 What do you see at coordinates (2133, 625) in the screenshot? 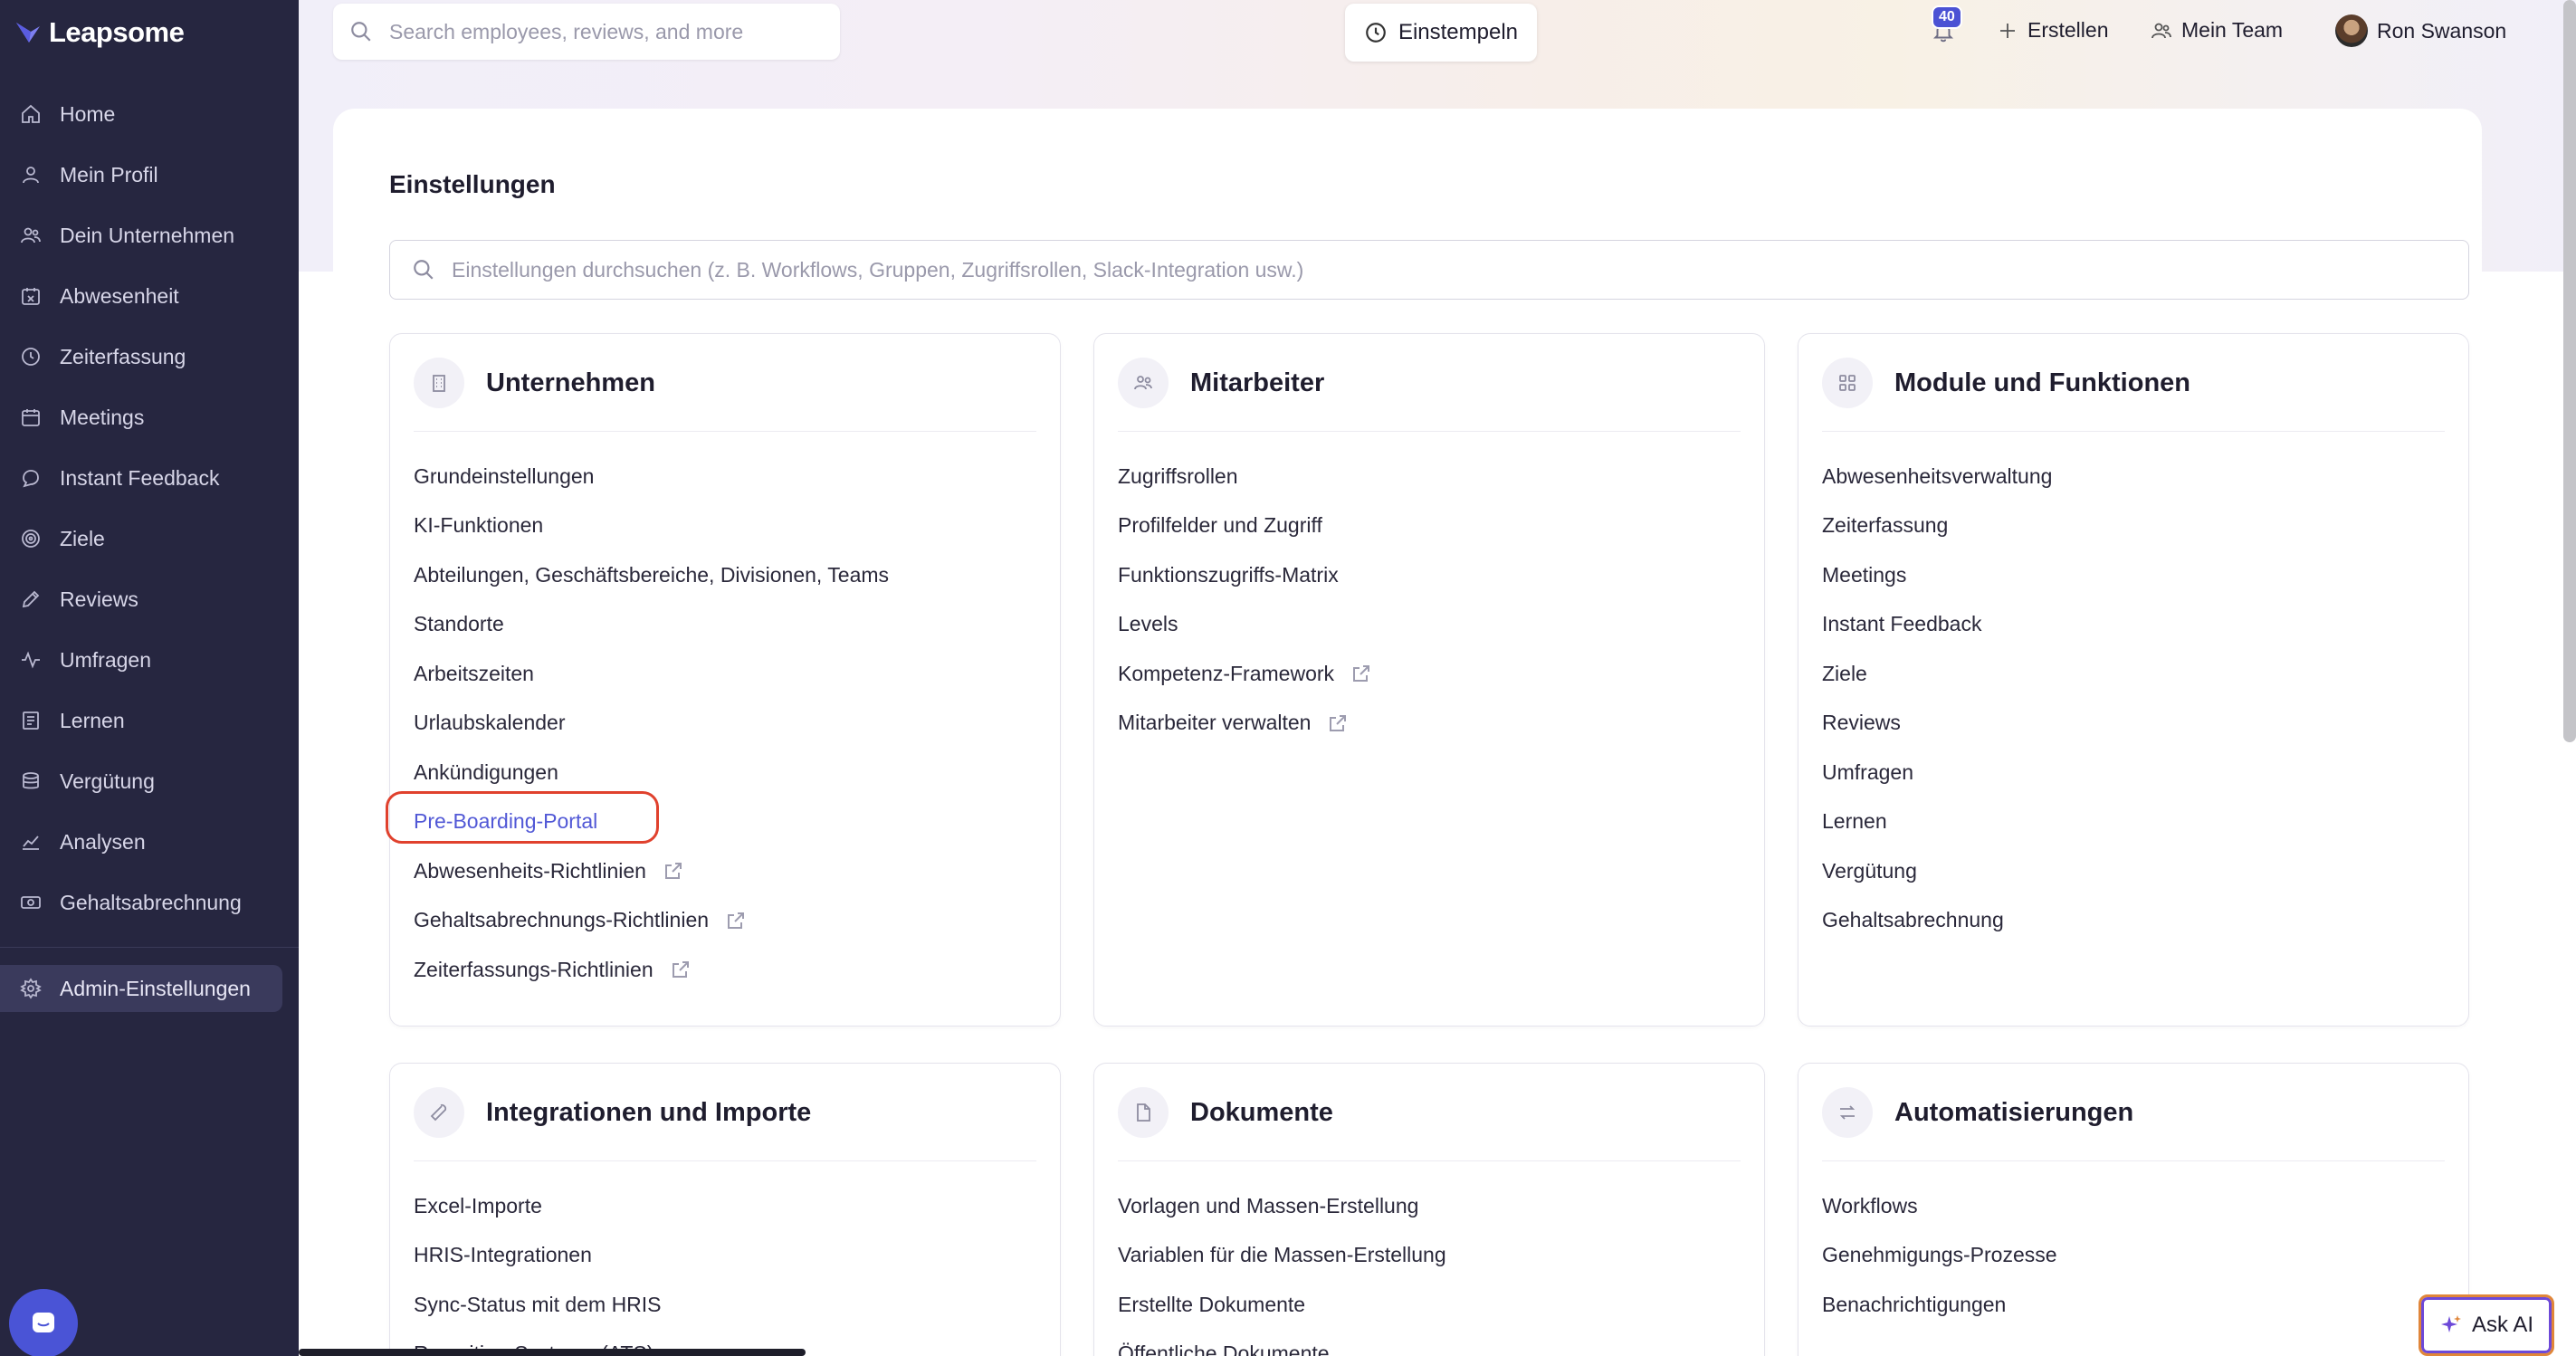
I see `link-instant-feedback: Instant Feedback` at bounding box center [2133, 625].